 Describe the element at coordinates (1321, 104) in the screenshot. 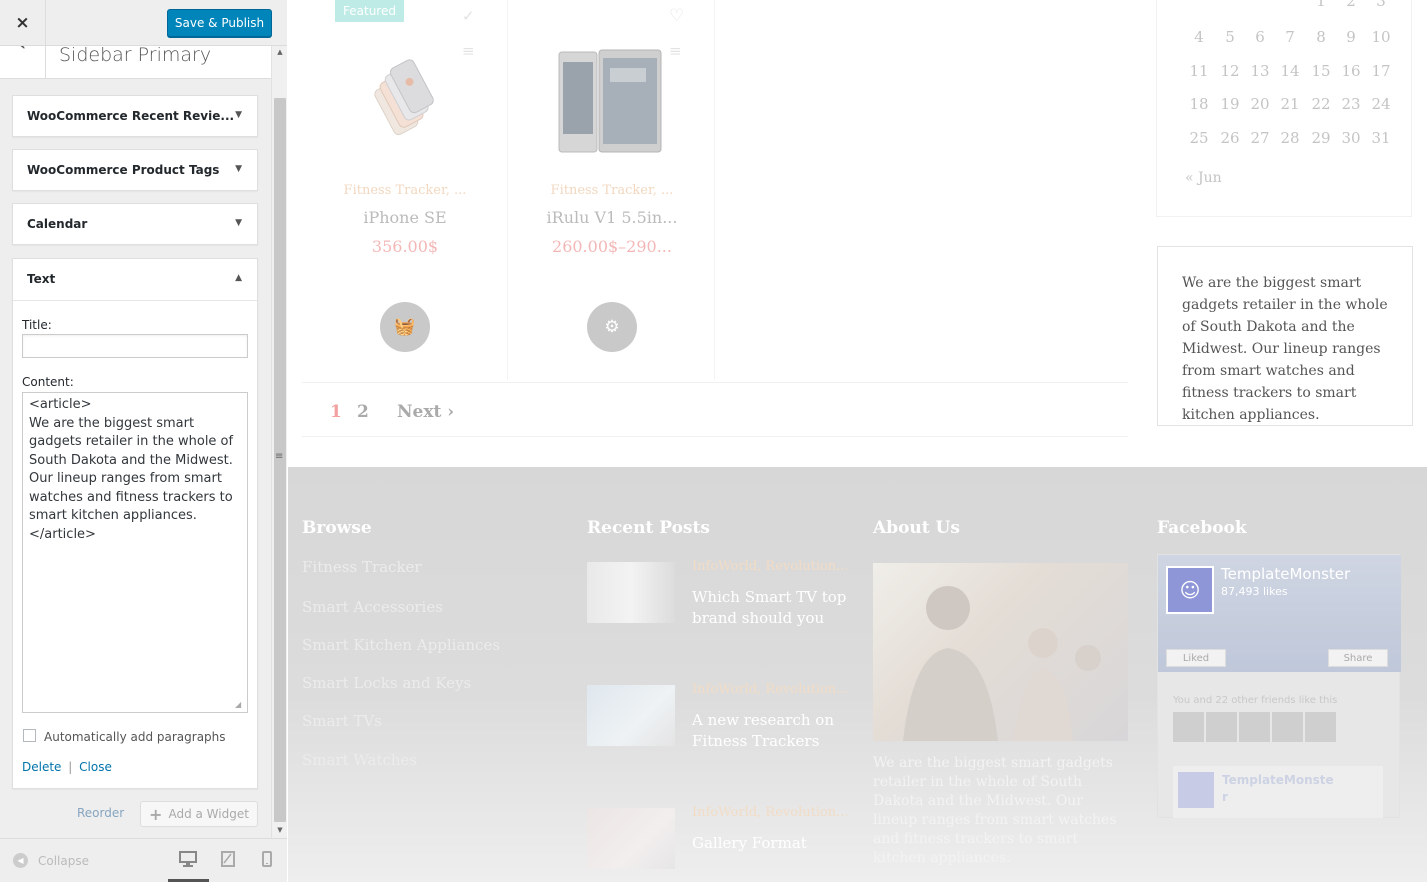

I see `calendar-day: 22` at that location.